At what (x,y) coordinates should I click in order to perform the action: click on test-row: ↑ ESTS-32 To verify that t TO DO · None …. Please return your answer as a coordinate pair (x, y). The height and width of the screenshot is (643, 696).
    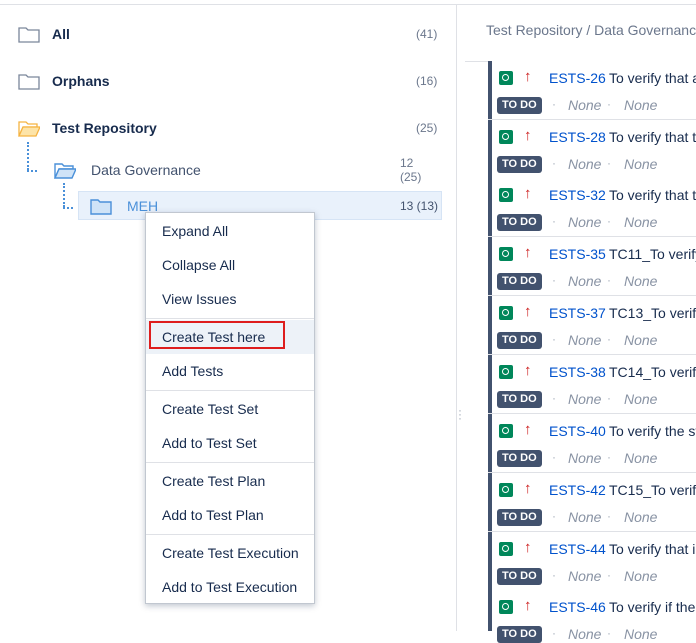
    Looking at the image, I should click on (592, 207).